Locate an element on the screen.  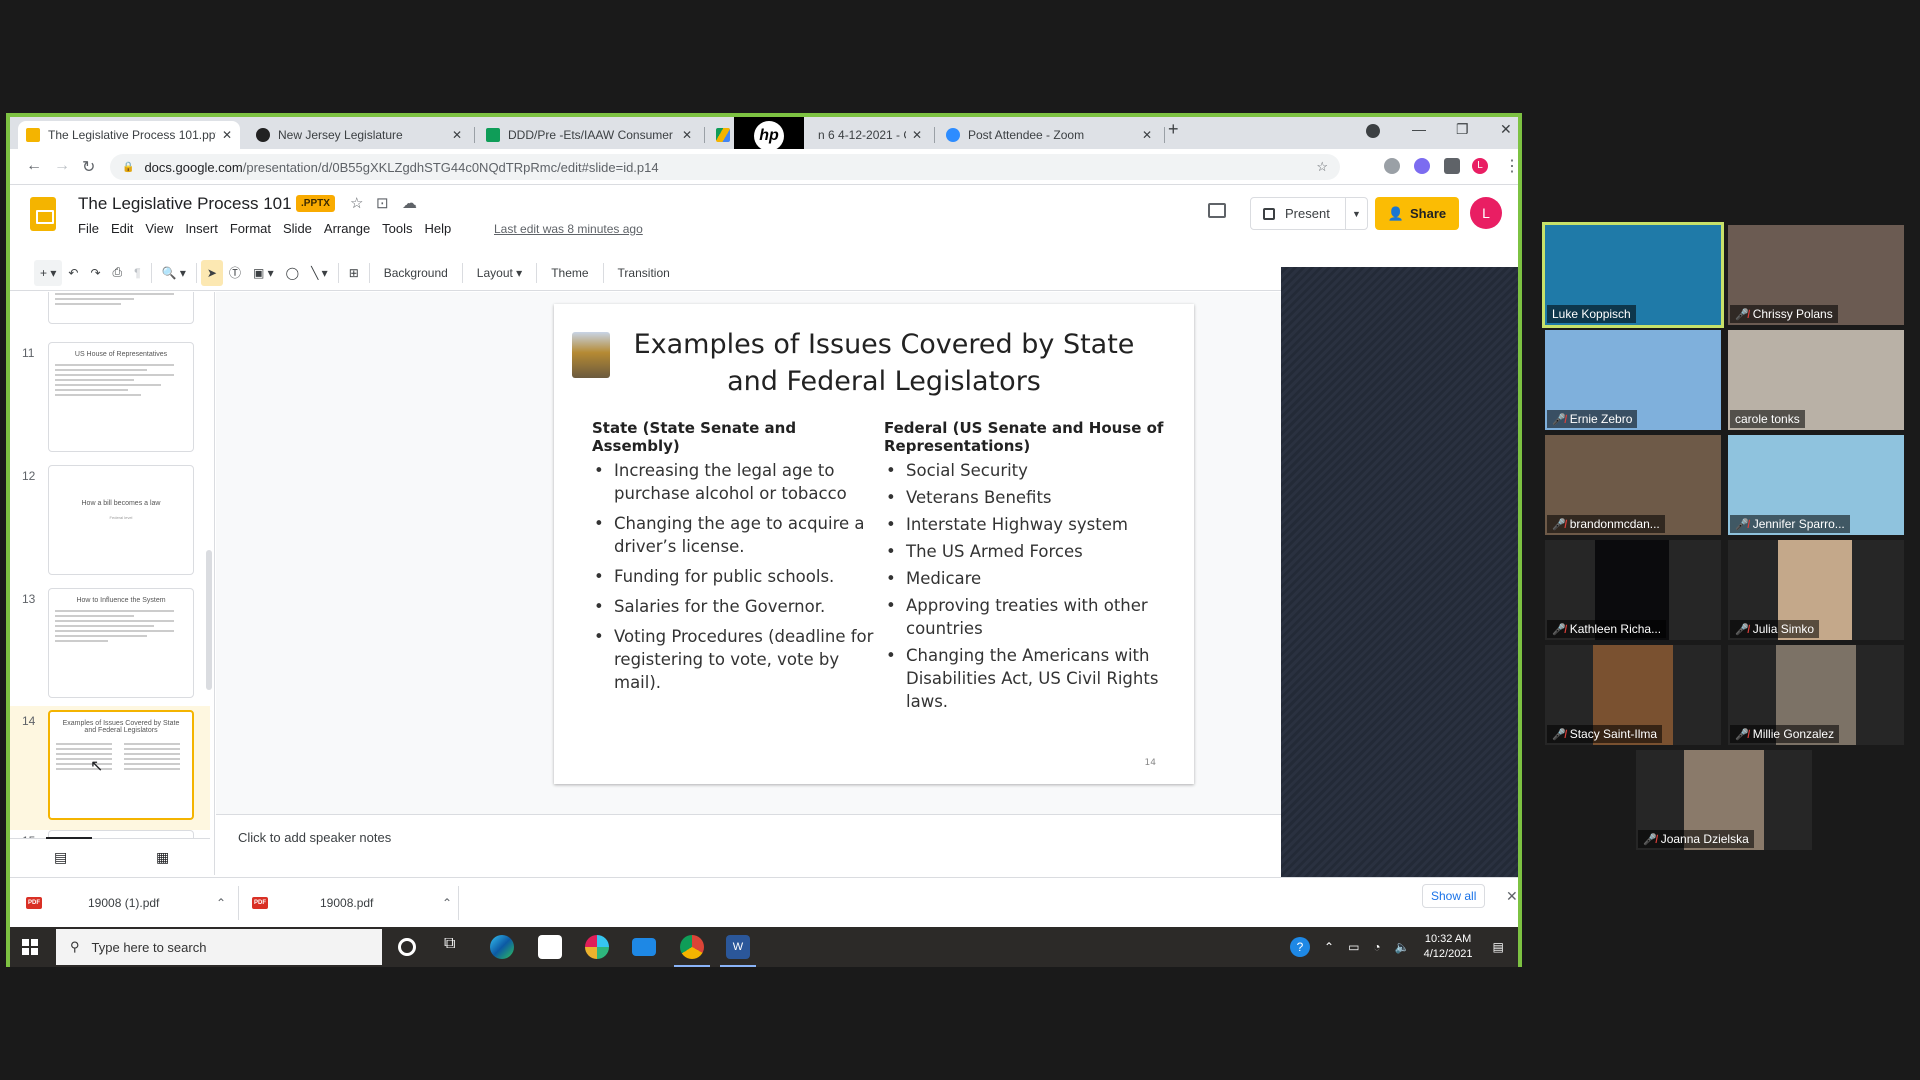
menu-arrange: Arrange is located at coordinates (347, 228).